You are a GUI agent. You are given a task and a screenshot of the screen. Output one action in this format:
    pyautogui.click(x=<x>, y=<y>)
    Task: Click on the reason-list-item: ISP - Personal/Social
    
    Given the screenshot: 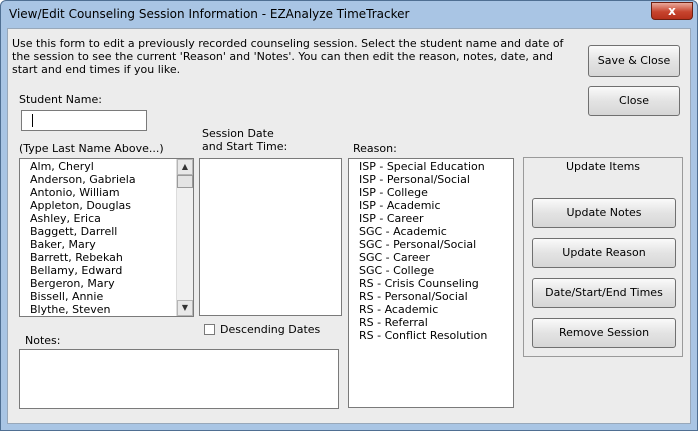 What is the action you would take?
    pyautogui.click(x=431, y=179)
    